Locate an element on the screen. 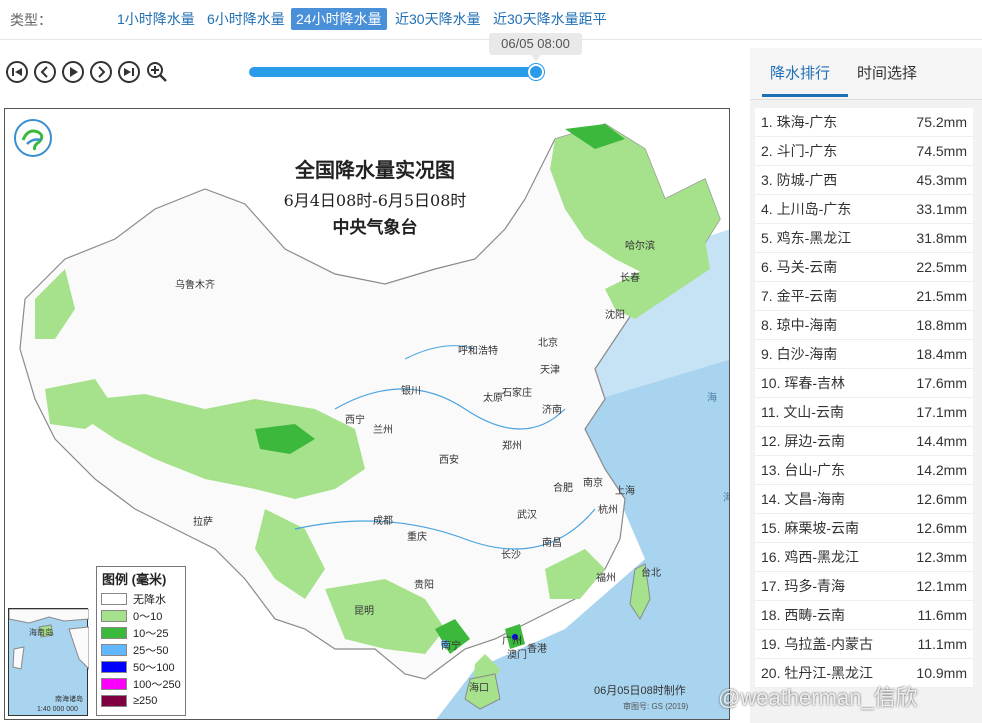  ranking-row: 16. 鸡西-黑龙江 12.3mm is located at coordinates (864, 557).